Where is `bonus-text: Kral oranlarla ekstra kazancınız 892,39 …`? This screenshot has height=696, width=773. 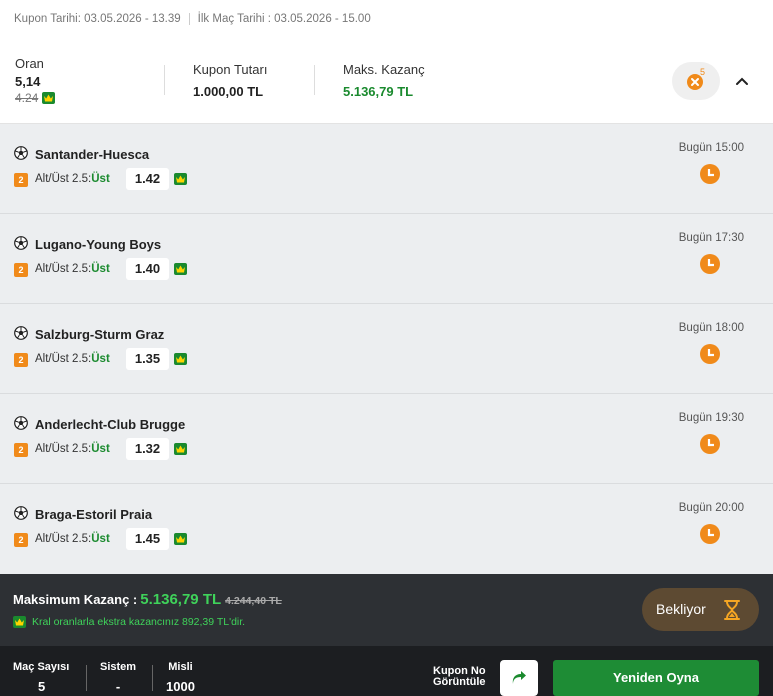
bonus-text: Kral oranlarla ekstra kazancınız 892,39 … is located at coordinates (139, 622).